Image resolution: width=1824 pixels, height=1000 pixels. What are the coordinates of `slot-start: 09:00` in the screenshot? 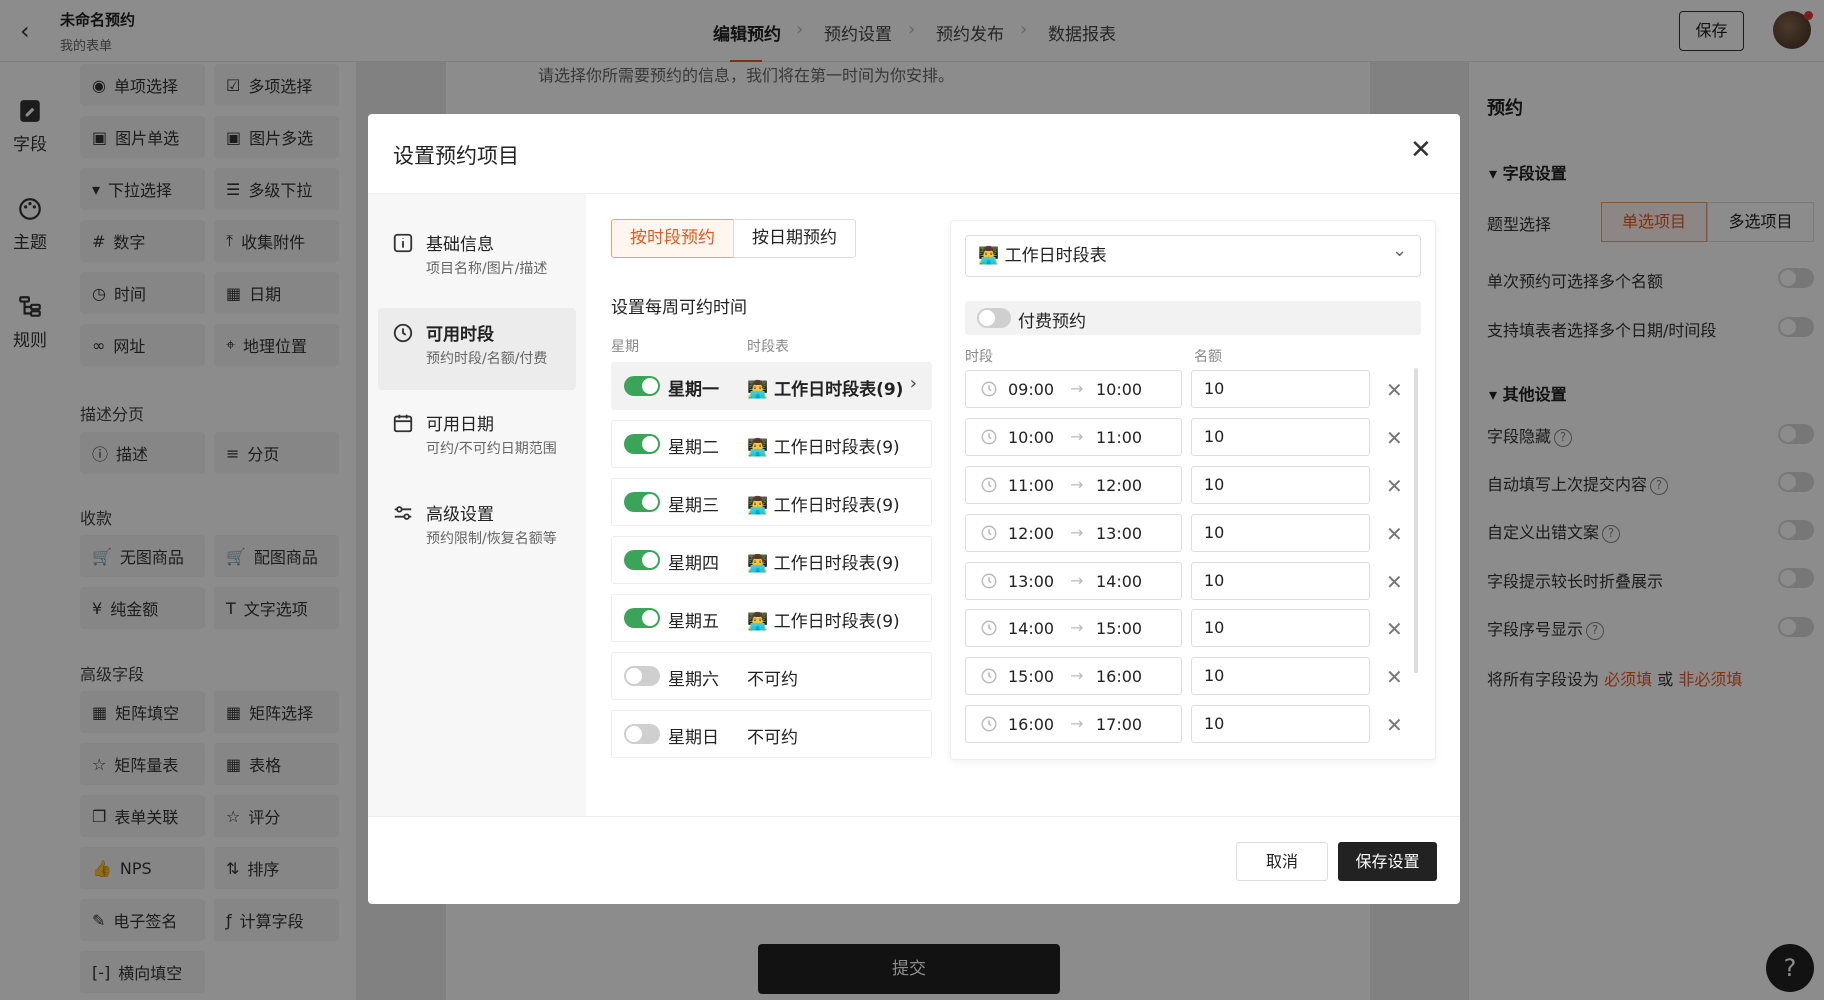 It's located at (1031, 389).